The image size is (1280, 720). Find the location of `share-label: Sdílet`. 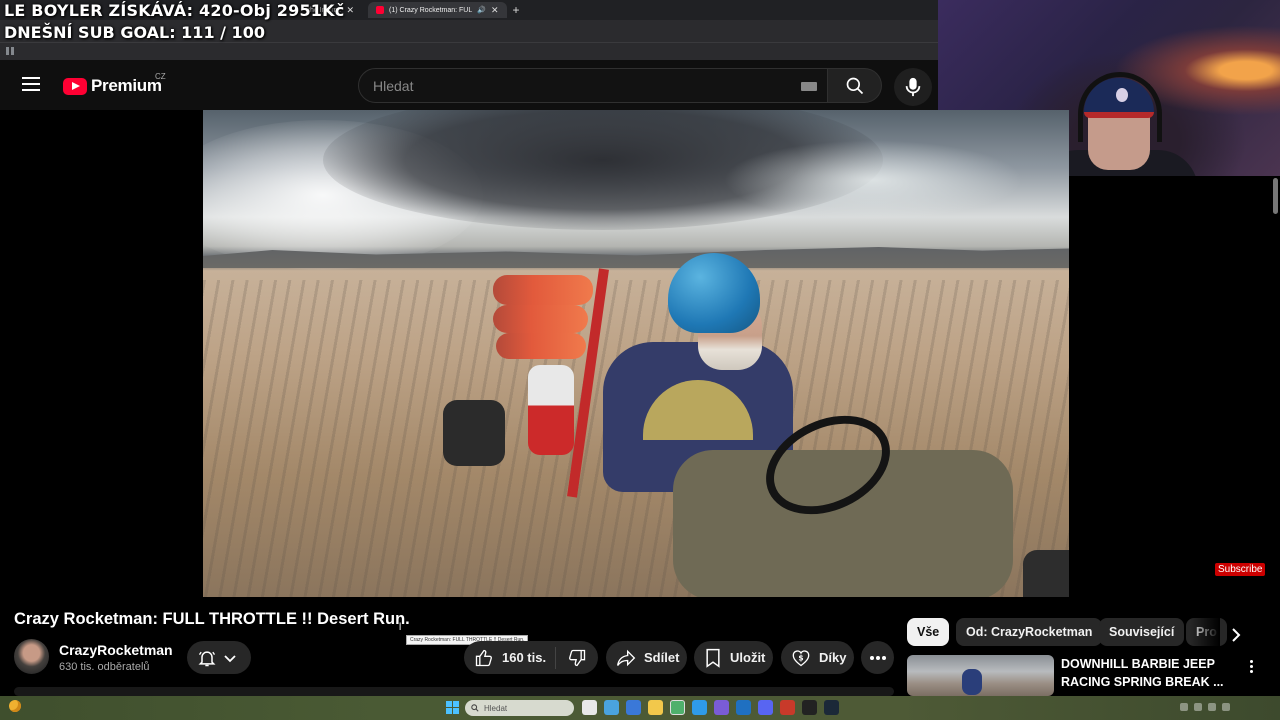

share-label: Sdílet is located at coordinates (662, 657).